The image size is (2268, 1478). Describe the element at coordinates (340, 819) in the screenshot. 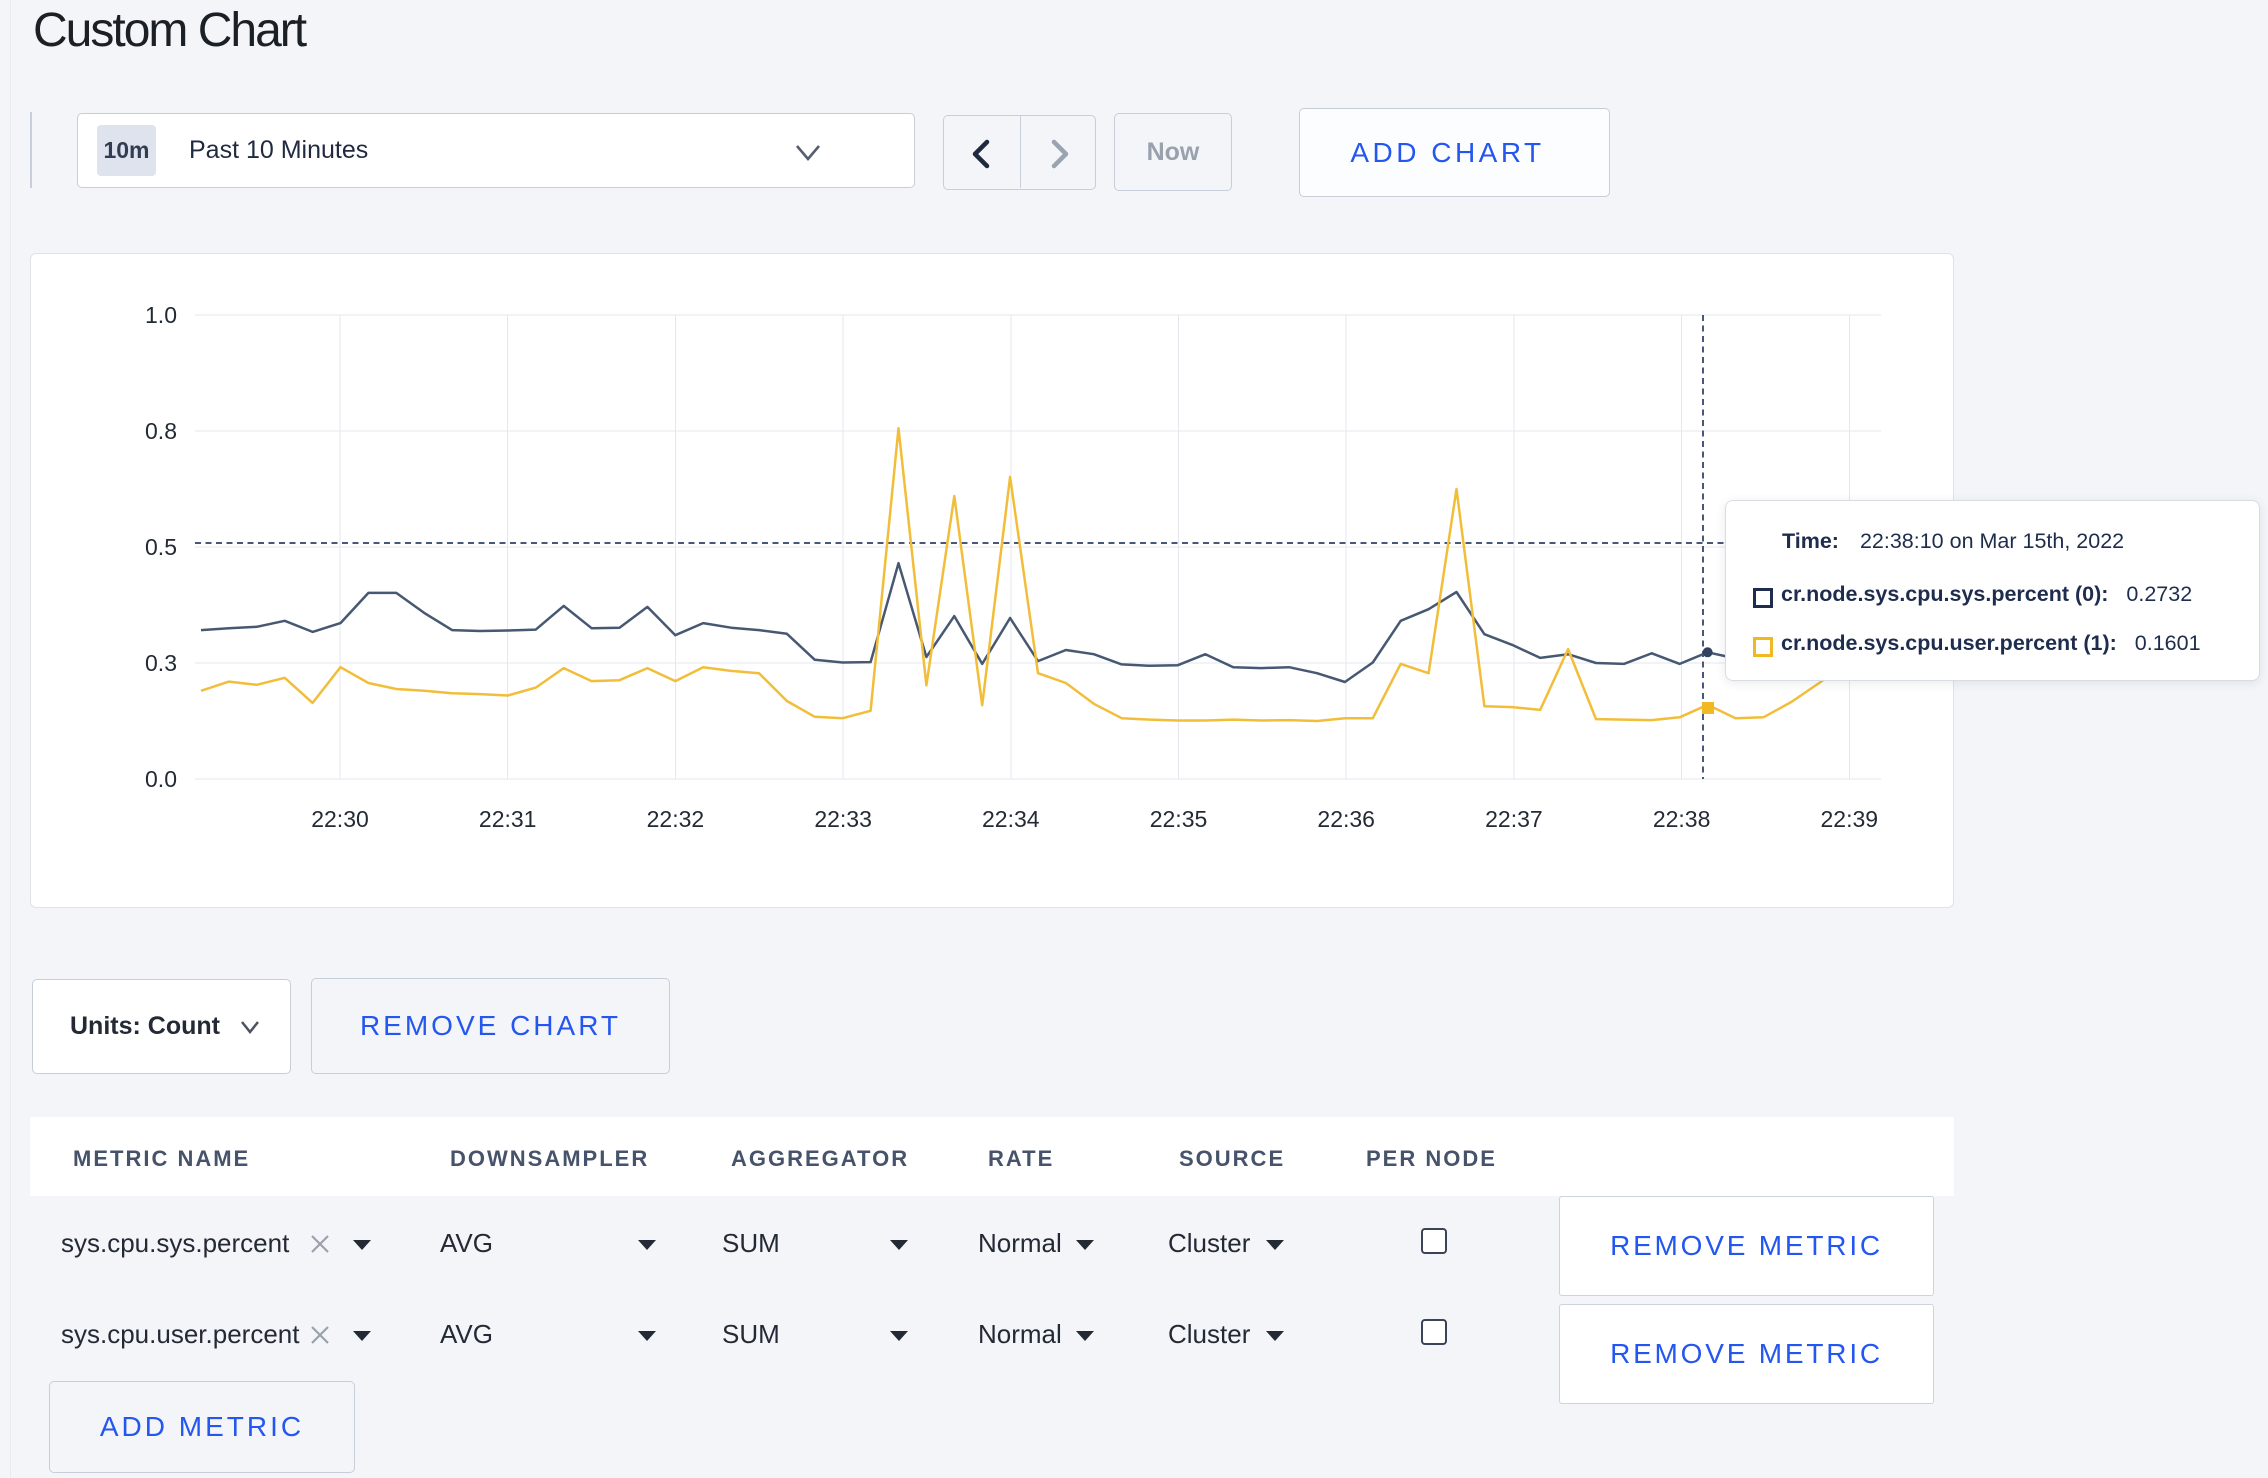

I see `svg-text: 22:30` at that location.